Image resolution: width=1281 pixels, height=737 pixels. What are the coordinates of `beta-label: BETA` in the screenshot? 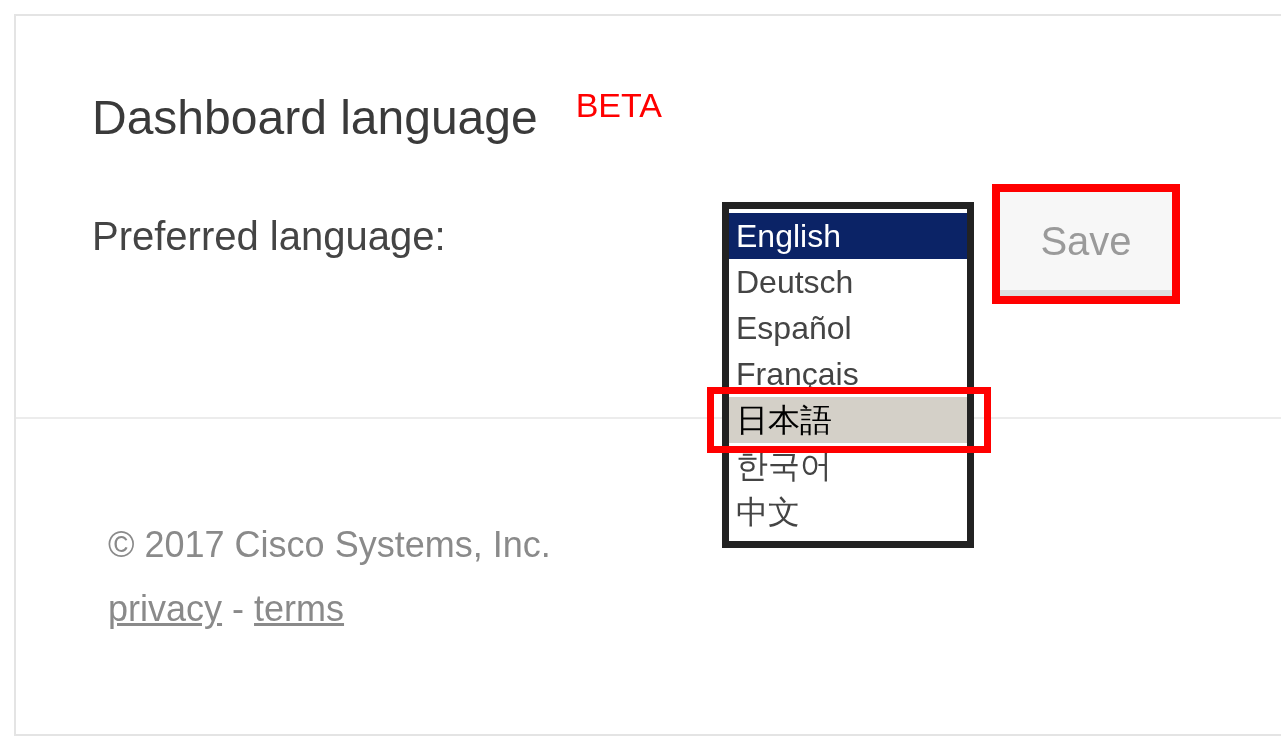 It's located at (618, 105).